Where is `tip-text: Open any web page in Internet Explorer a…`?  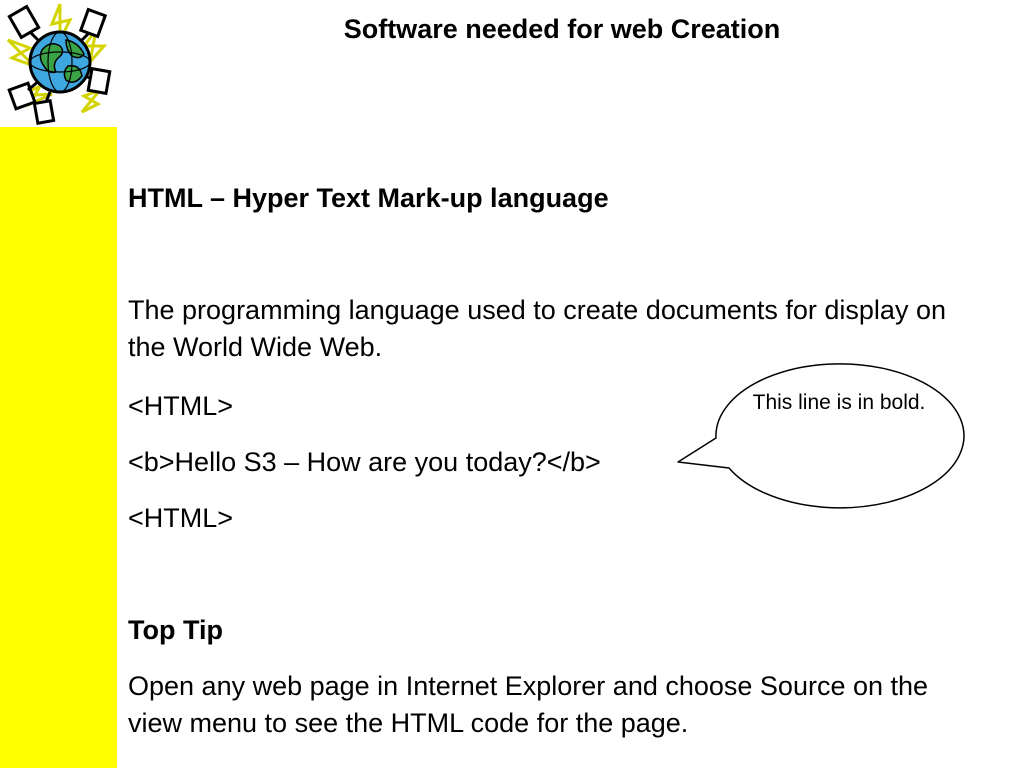
tip-text: Open any web page in Internet Explorer a… is located at coordinates (528, 704).